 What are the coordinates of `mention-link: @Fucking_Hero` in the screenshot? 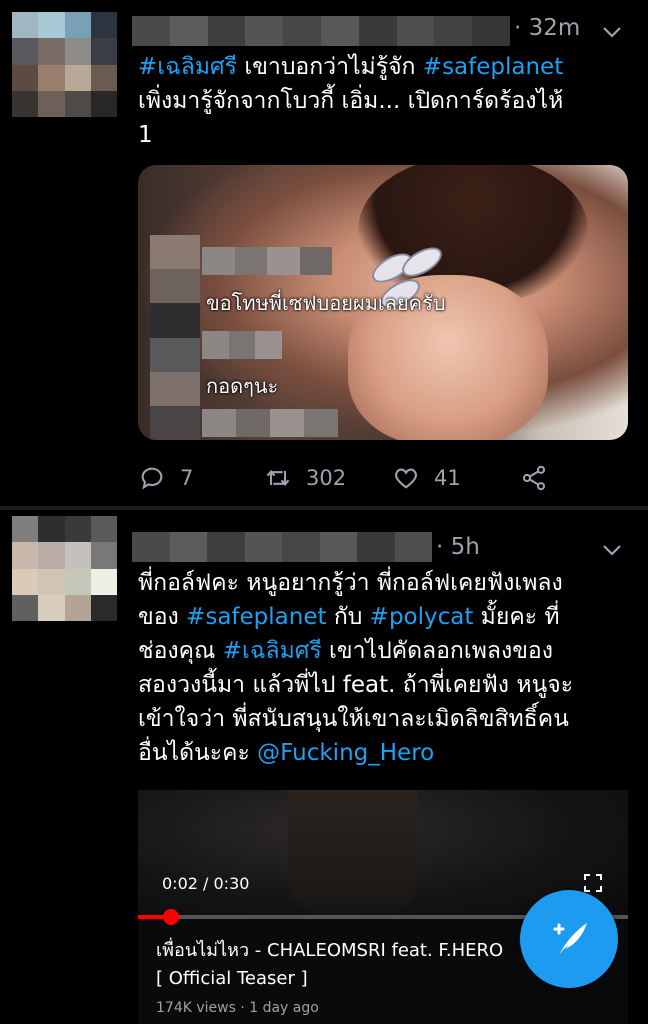 It's located at (345, 753).